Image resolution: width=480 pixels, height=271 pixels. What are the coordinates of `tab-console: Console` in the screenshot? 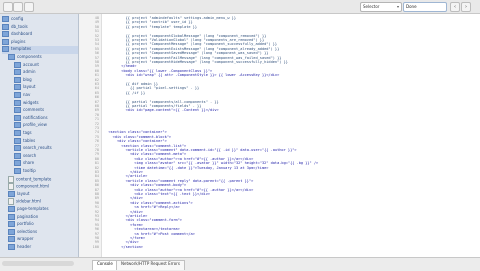 It's located at (105, 265).